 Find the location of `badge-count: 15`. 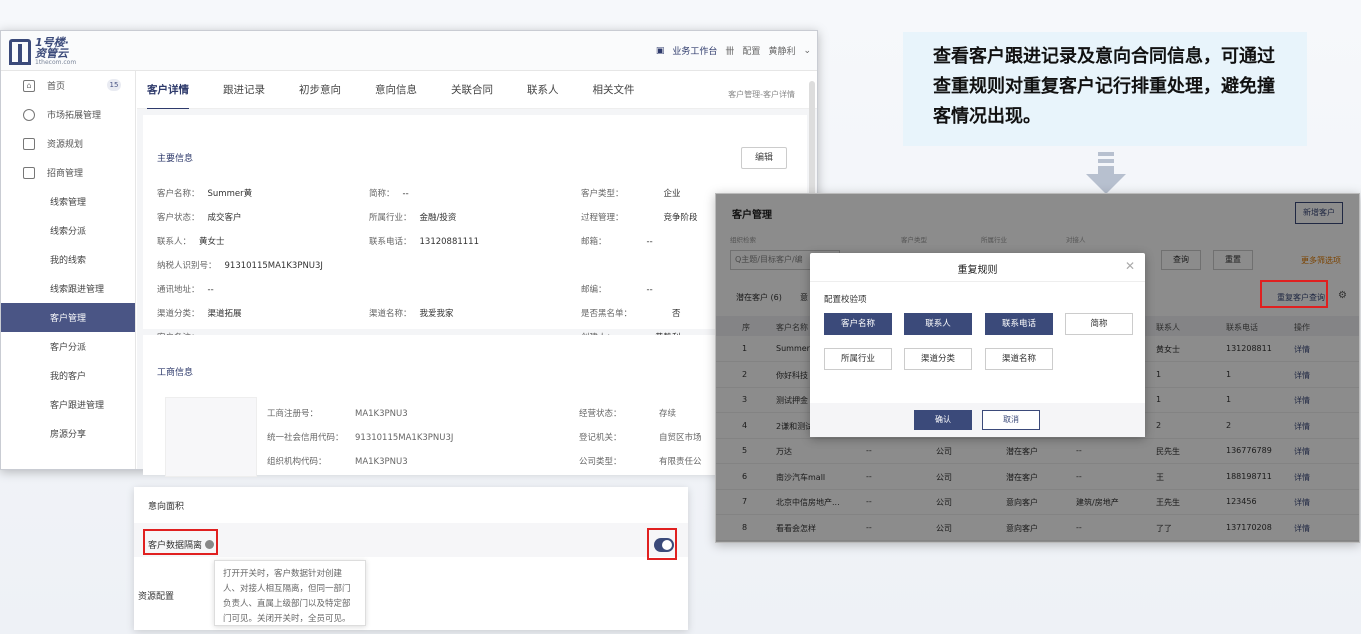

badge-count: 15 is located at coordinates (114, 85).